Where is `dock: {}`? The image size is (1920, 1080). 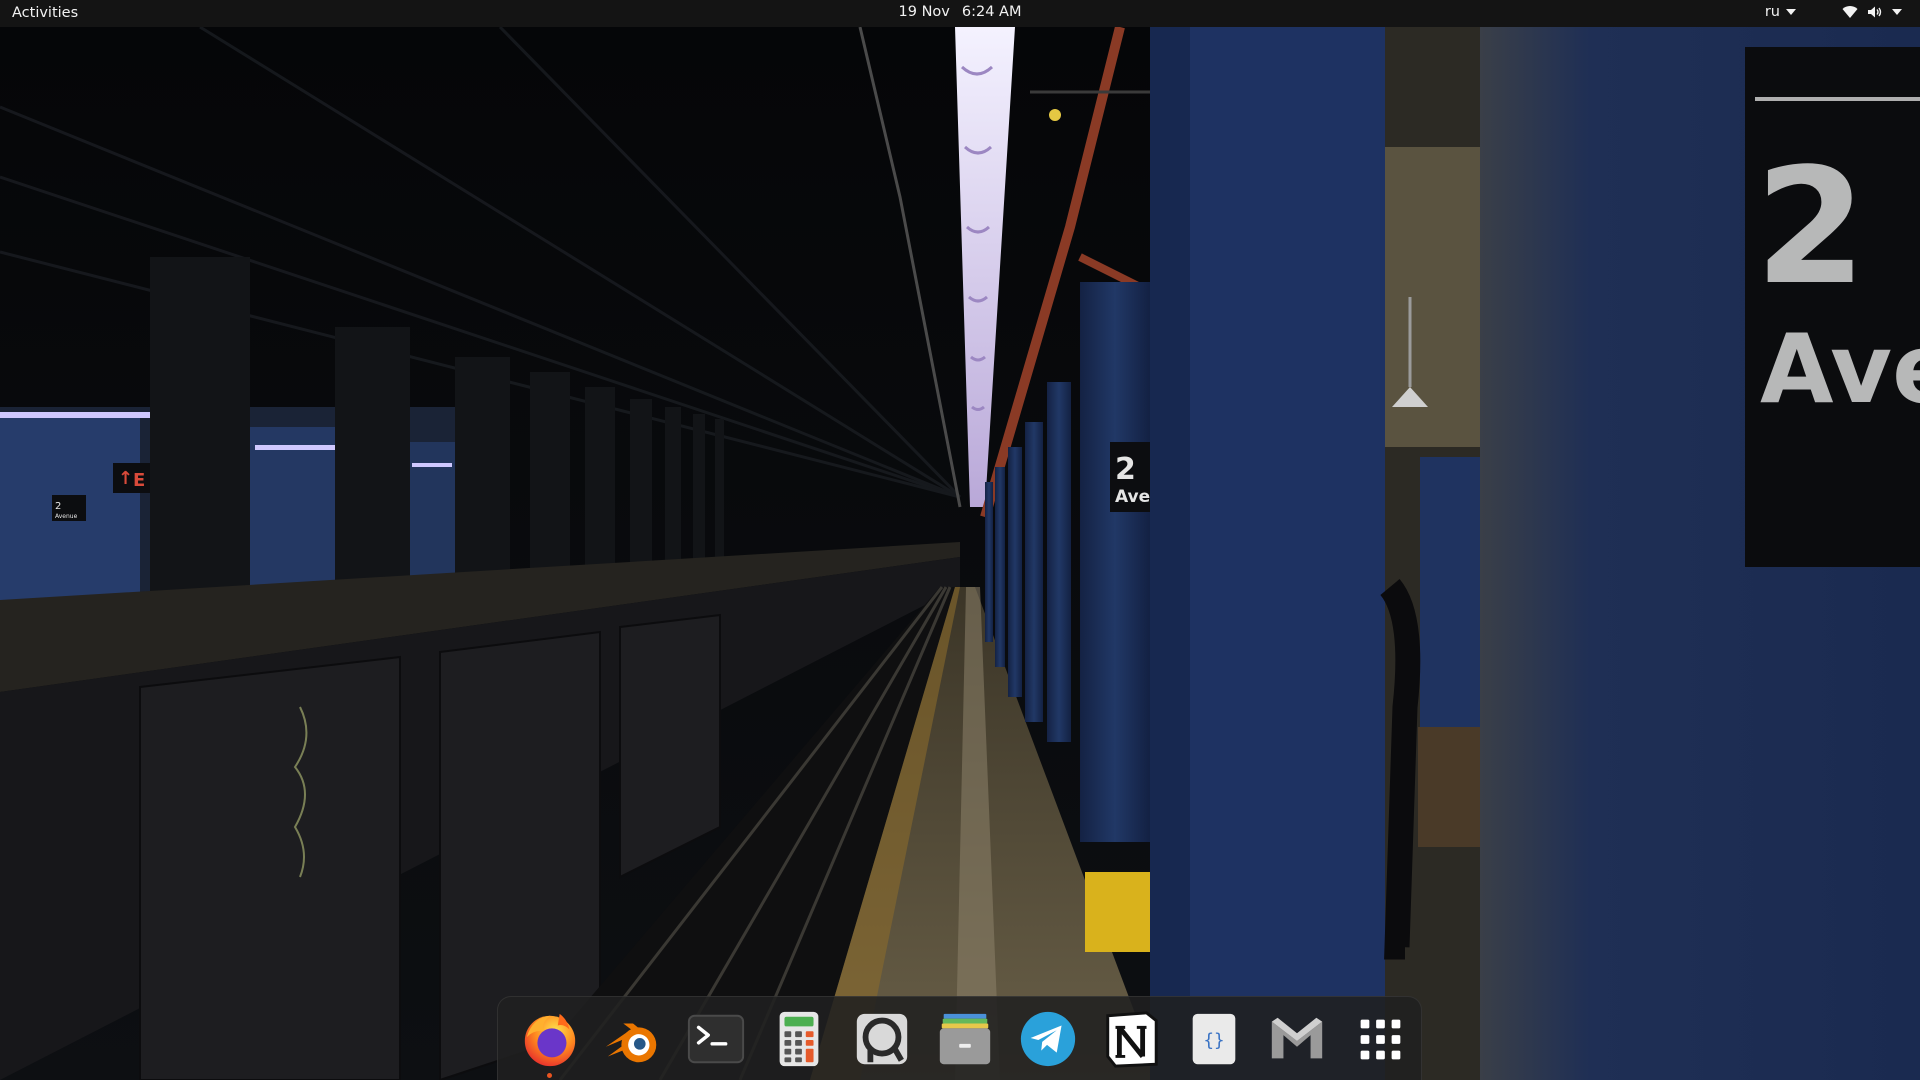
dock: {} is located at coordinates (959, 1038).